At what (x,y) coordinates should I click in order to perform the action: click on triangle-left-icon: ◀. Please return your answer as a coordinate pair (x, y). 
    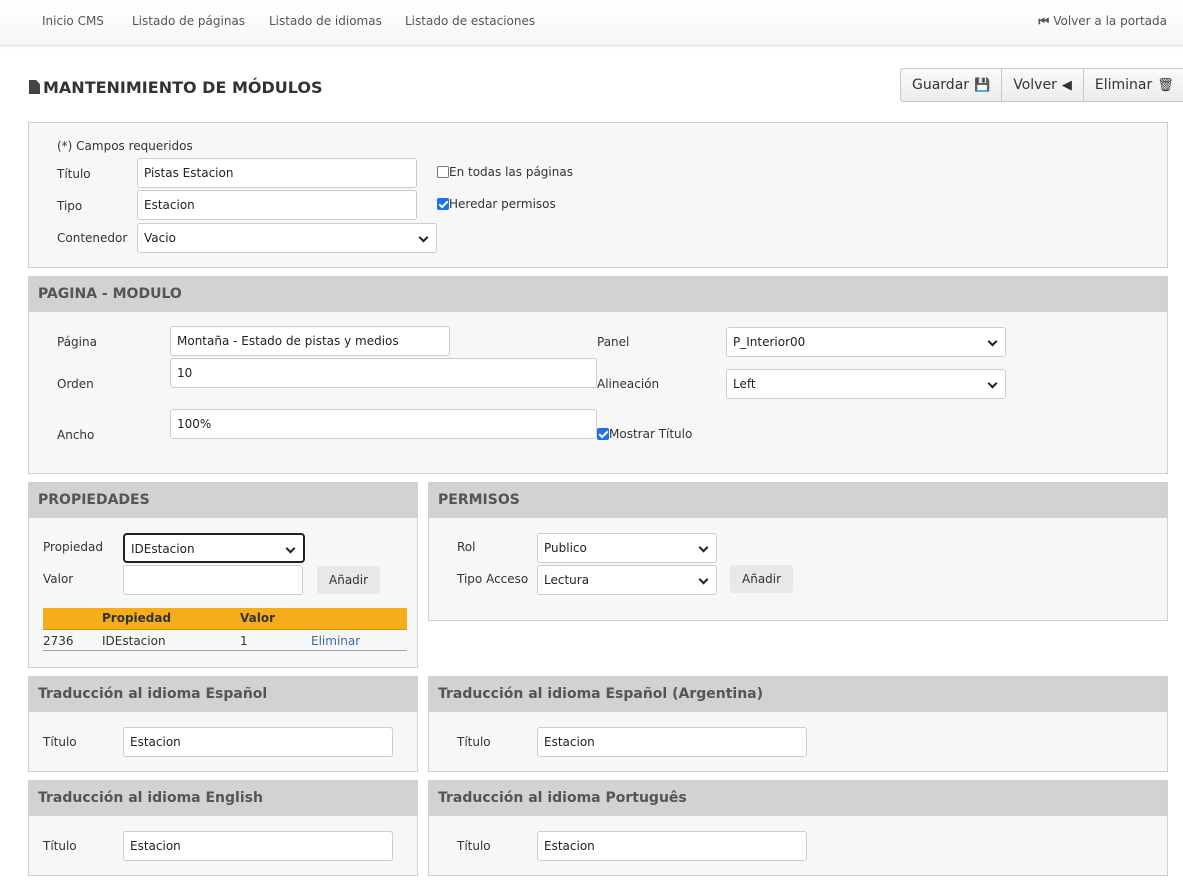
    Looking at the image, I should click on (1066, 85).